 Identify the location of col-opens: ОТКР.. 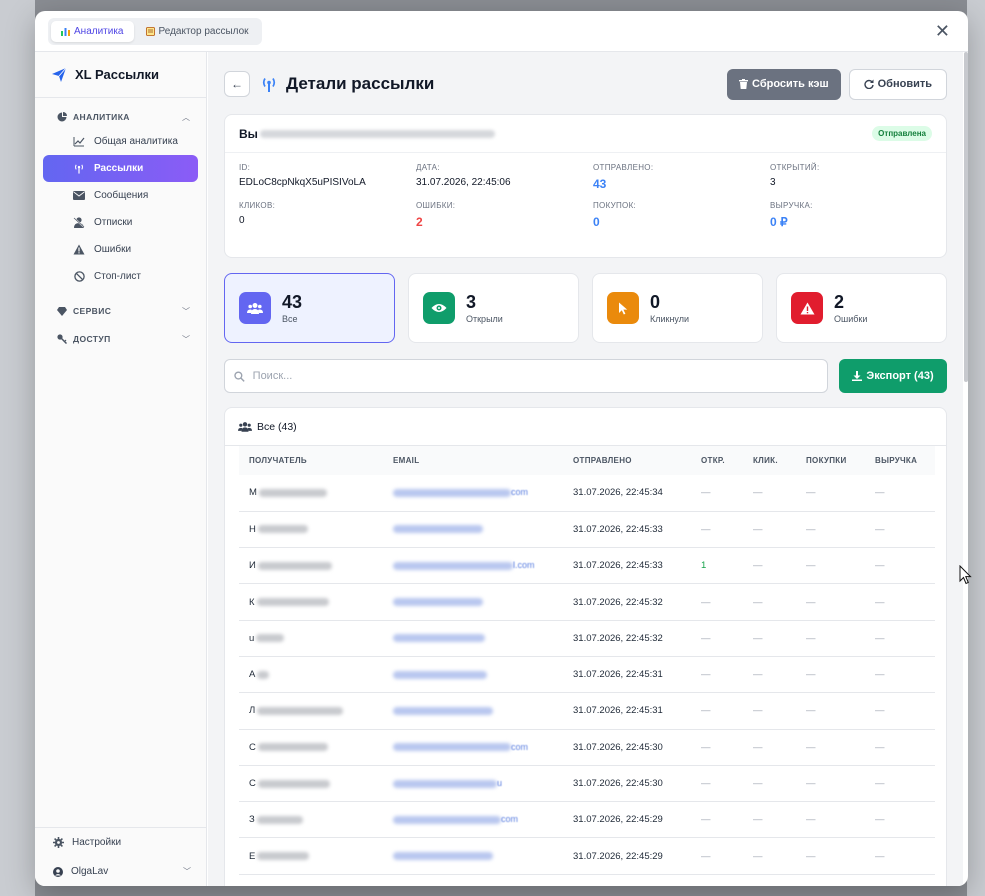
(717, 460).